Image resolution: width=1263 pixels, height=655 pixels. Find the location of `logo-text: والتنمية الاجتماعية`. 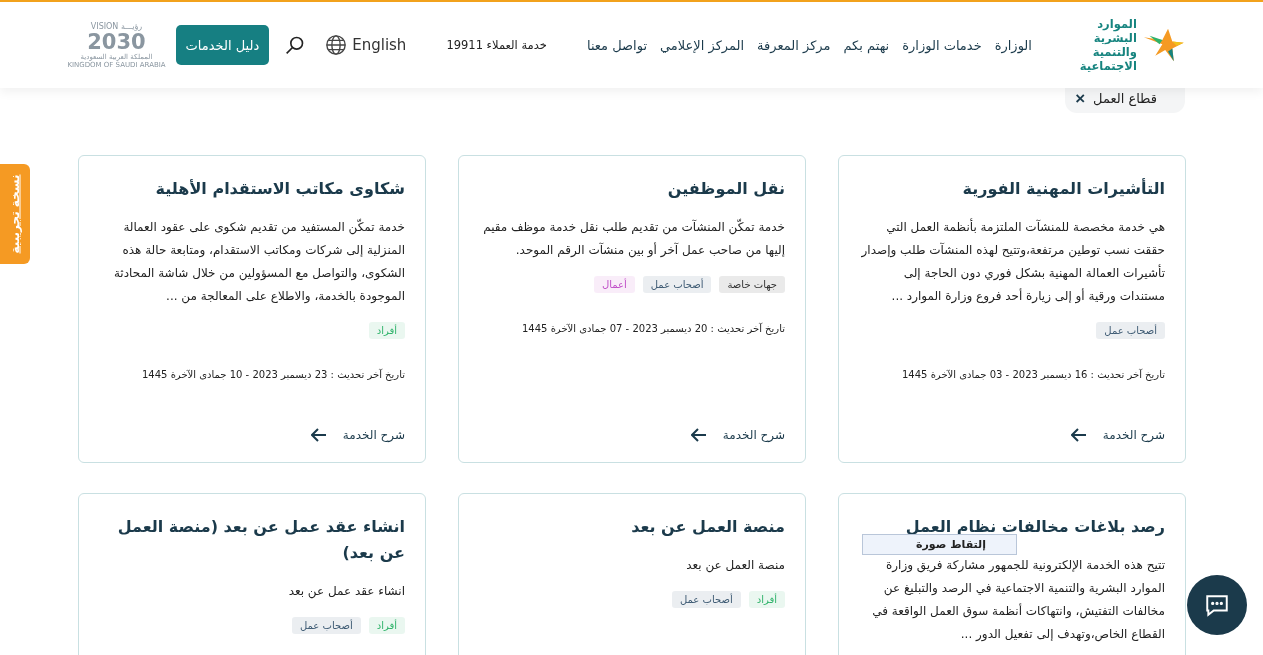

logo-text: والتنمية الاجتماعية is located at coordinates (1107, 59).